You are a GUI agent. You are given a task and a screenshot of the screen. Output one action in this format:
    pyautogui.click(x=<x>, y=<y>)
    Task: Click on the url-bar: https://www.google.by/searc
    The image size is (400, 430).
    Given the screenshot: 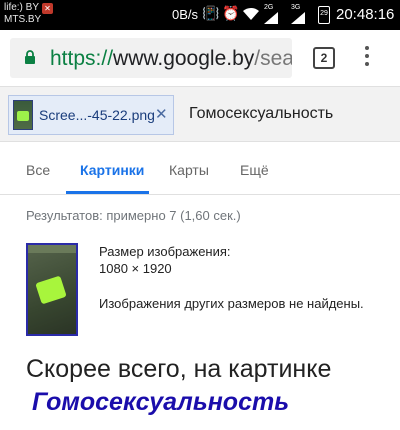 What is the action you would take?
    pyautogui.click(x=151, y=58)
    